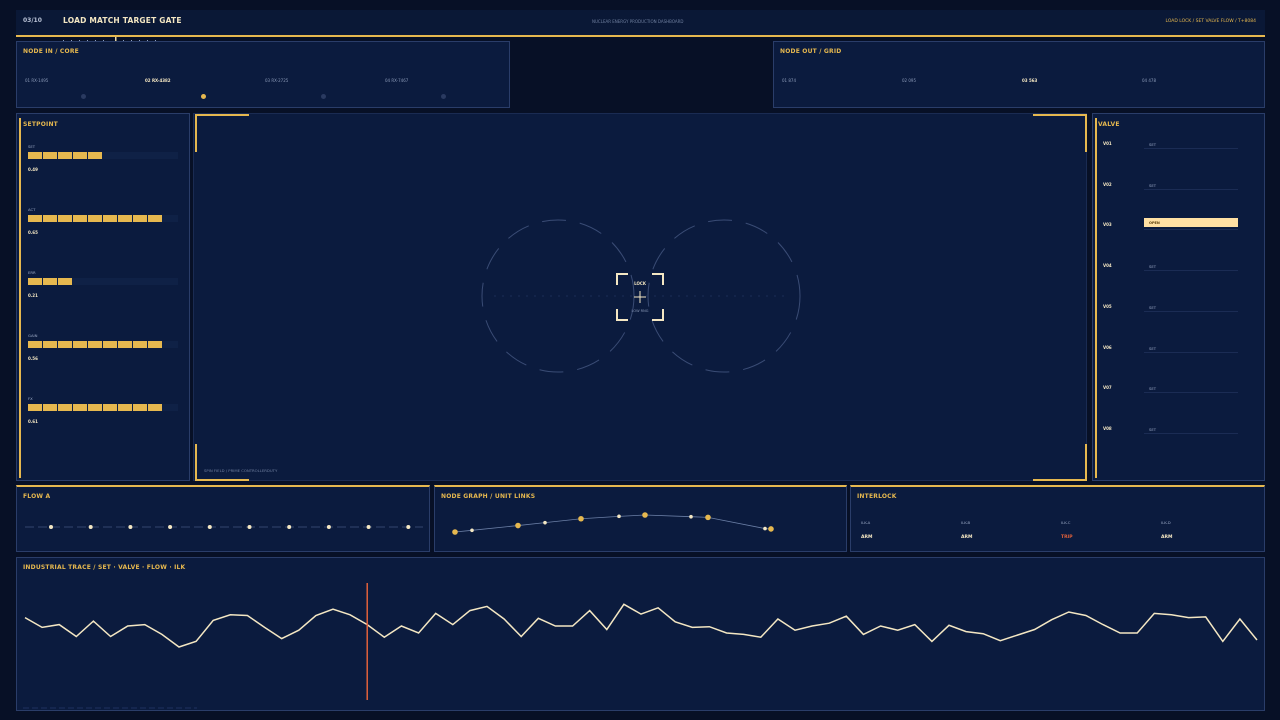  I want to click on node-in-item-label: 01 RX-1495, so click(37, 80).